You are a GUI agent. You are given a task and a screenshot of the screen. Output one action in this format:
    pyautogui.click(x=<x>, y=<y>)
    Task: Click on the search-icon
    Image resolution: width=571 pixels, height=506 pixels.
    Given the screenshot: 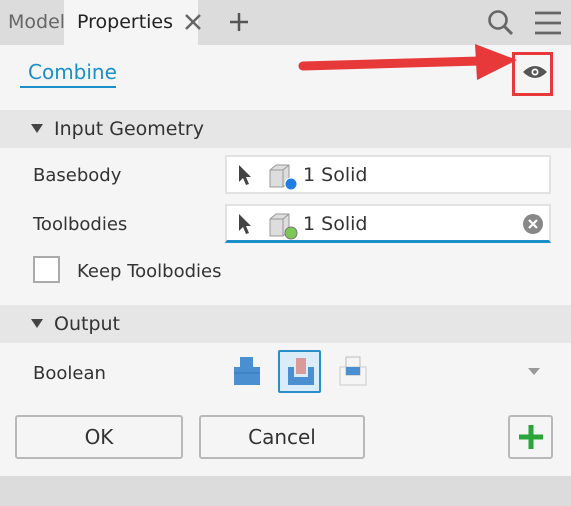 What is the action you would take?
    pyautogui.click(x=501, y=23)
    